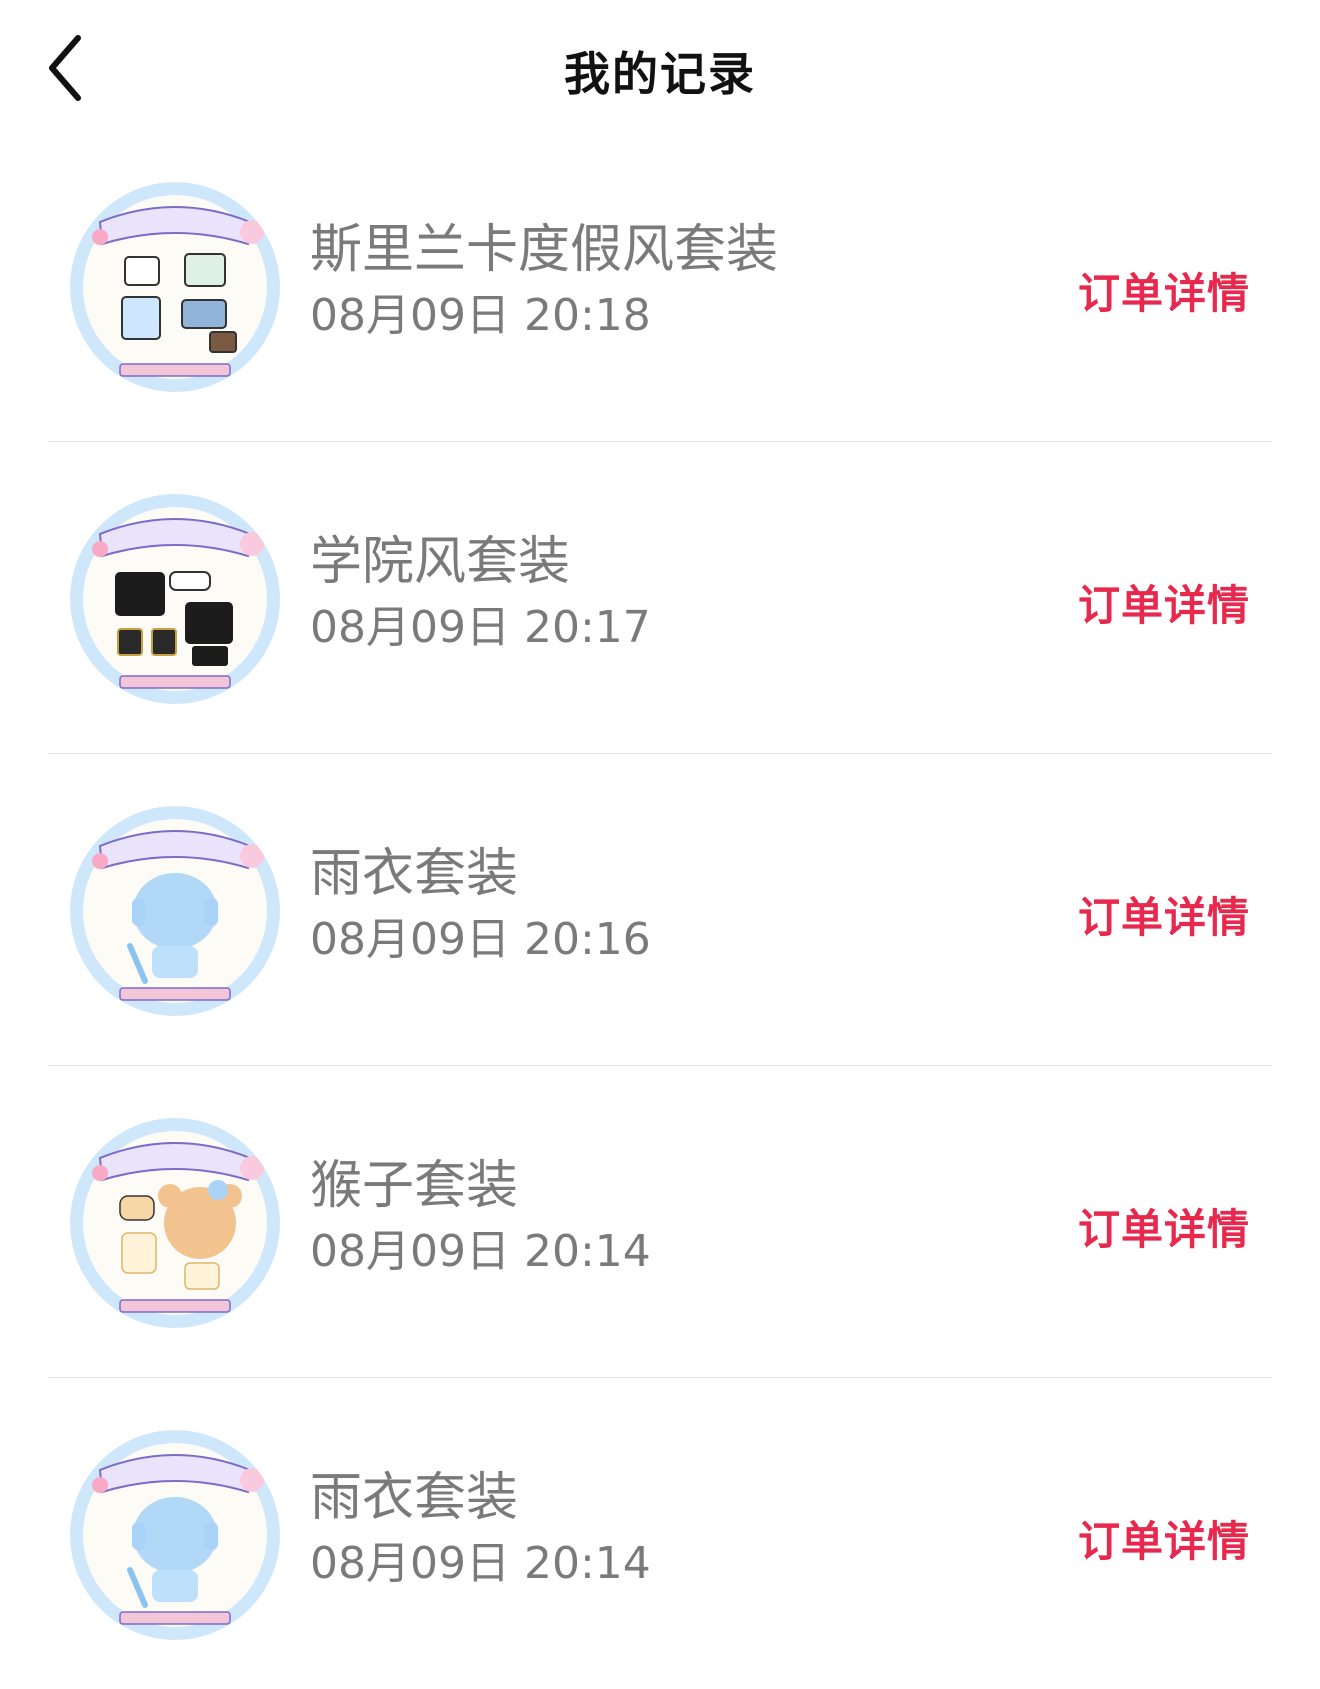 The height and width of the screenshot is (1689, 1320). What do you see at coordinates (440, 562) in the screenshot?
I see `item-title: 学院风套装` at bounding box center [440, 562].